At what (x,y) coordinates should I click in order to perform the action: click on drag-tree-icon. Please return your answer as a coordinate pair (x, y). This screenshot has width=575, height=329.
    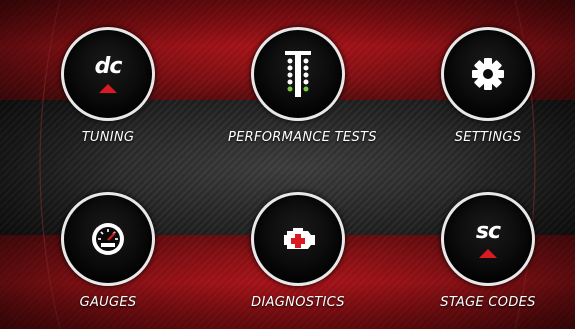
    Looking at the image, I should click on (298, 74).